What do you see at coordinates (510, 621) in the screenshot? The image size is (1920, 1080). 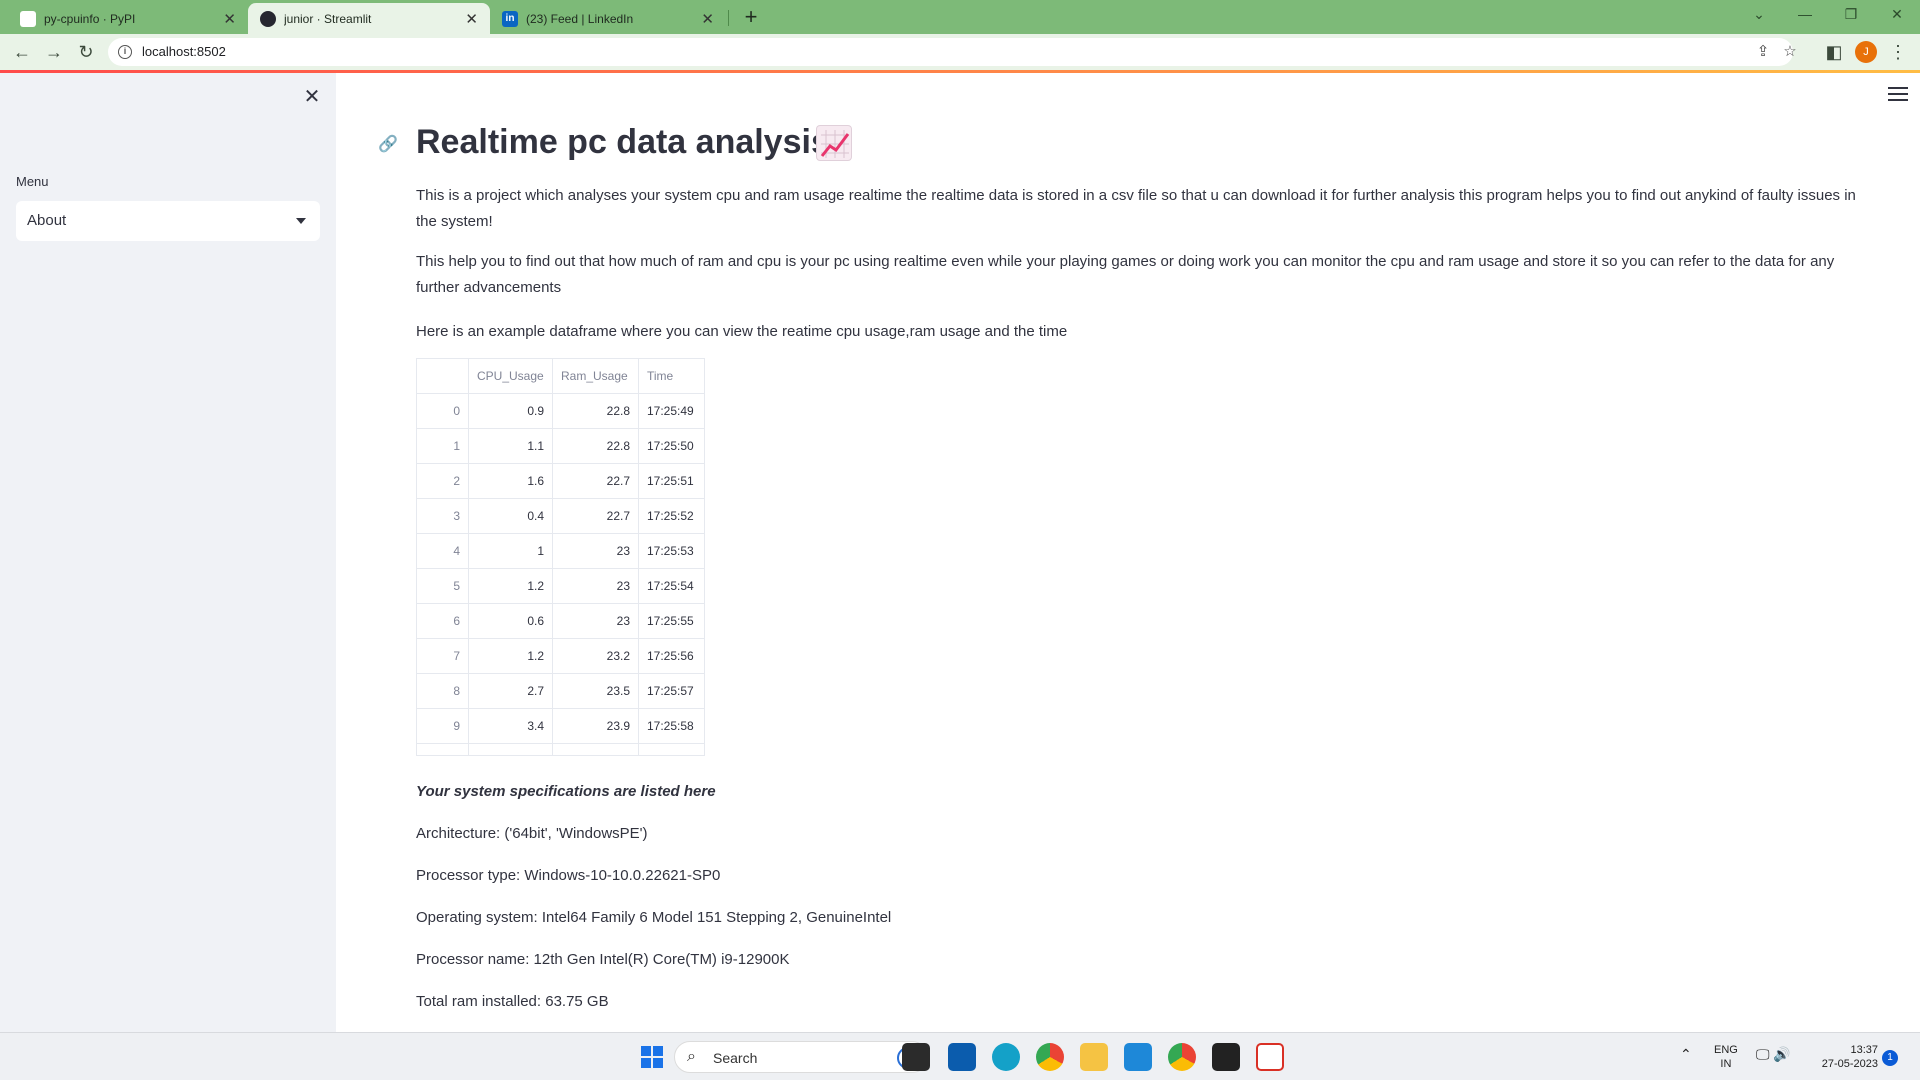 I see `cpu-usage-cell: 0.6` at bounding box center [510, 621].